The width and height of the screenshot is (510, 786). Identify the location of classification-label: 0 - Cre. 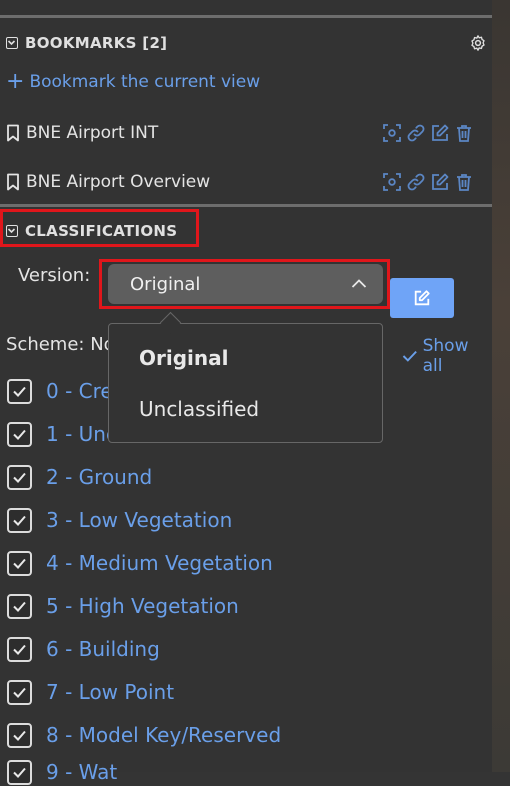
(79, 391).